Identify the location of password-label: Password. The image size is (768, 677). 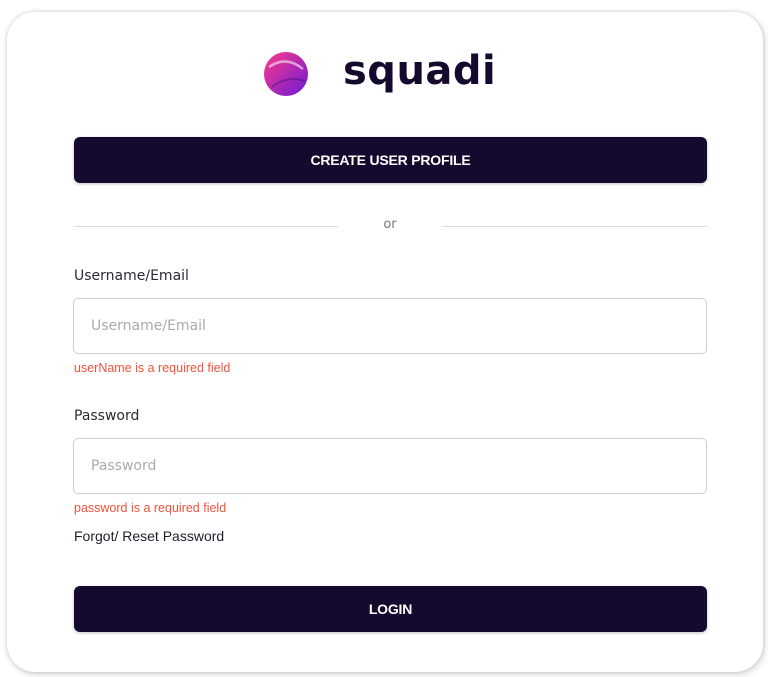
(107, 416).